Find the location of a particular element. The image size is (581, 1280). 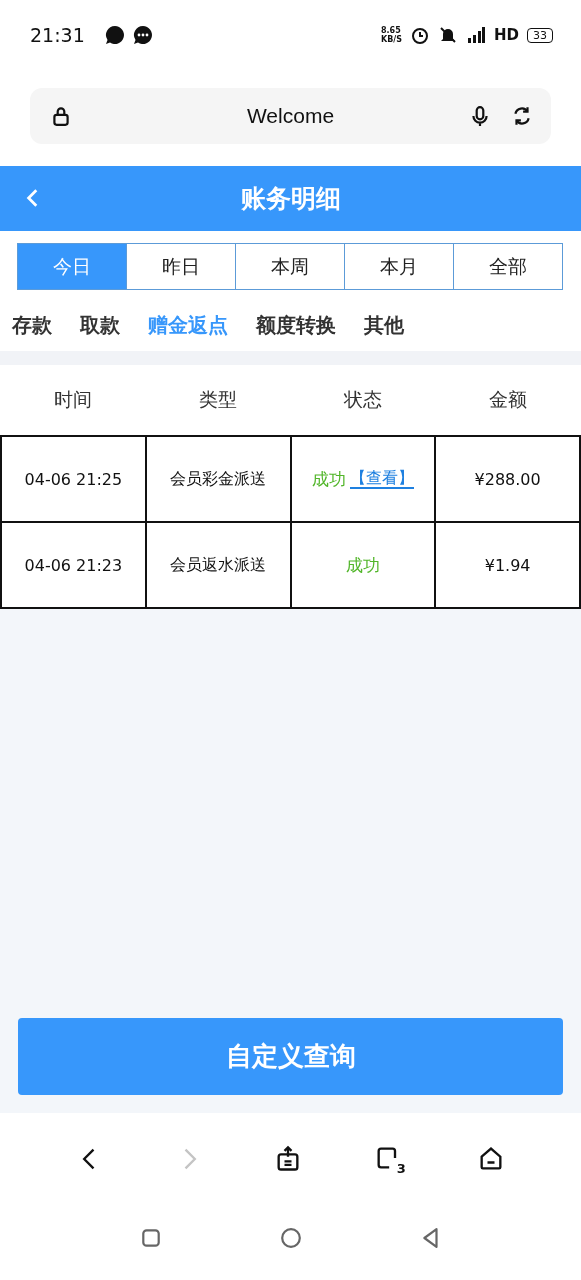

period-tab: 昨日 is located at coordinates (181, 266).